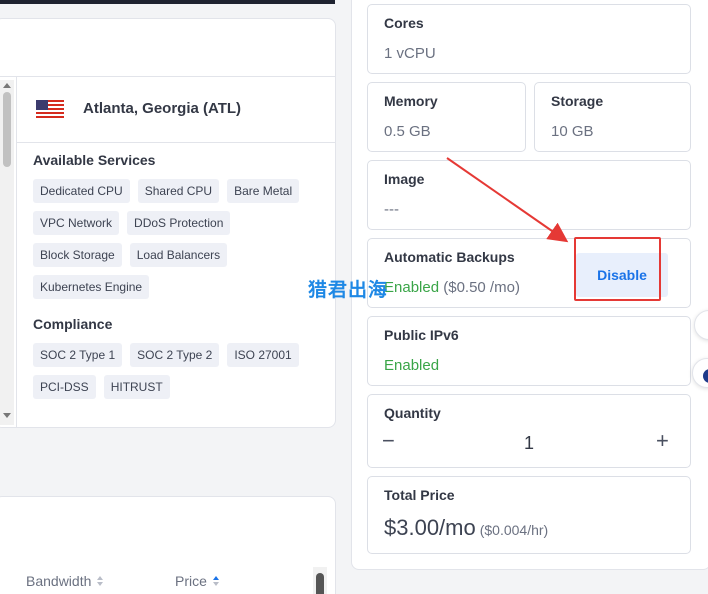  I want to click on service-chip: Bare Metal, so click(263, 191).